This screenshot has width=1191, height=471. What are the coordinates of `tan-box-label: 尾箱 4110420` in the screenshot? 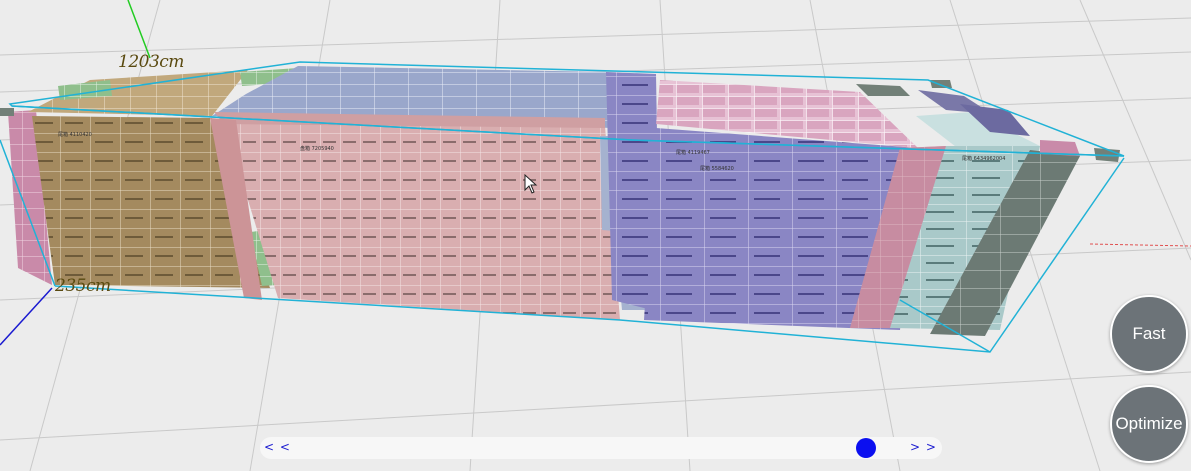 It's located at (75, 134).